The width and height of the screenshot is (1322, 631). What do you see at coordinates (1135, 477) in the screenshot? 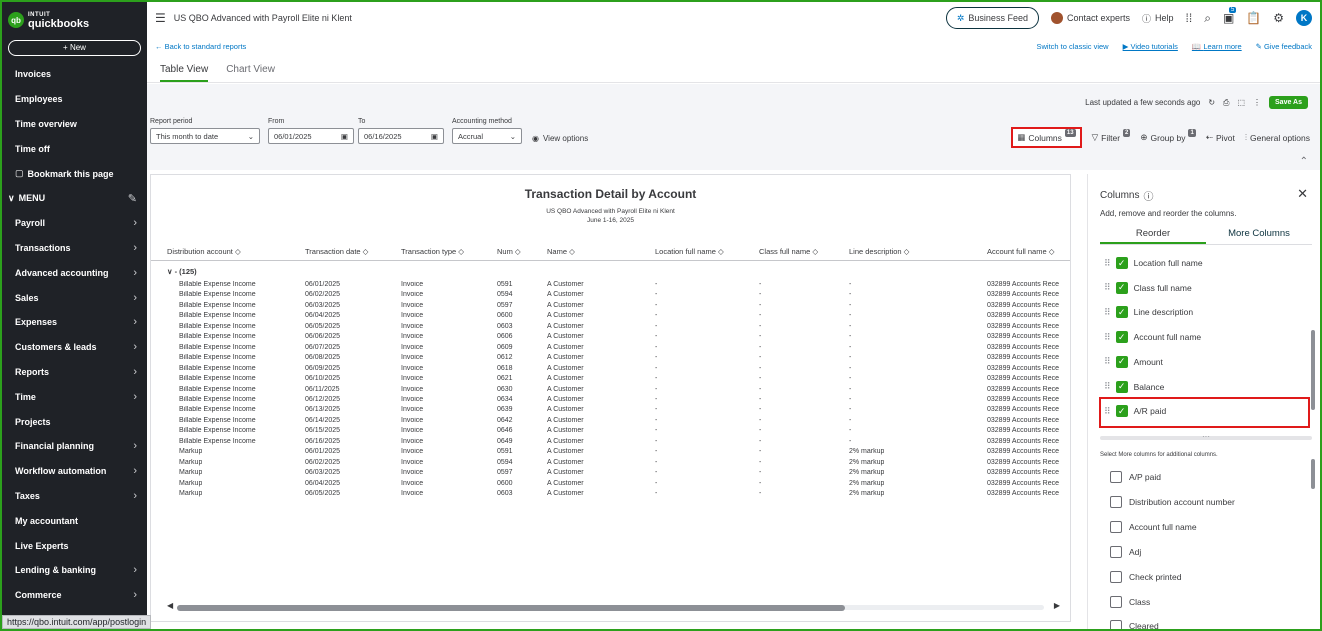
I see `more-column-item: A/P paid` at bounding box center [1135, 477].